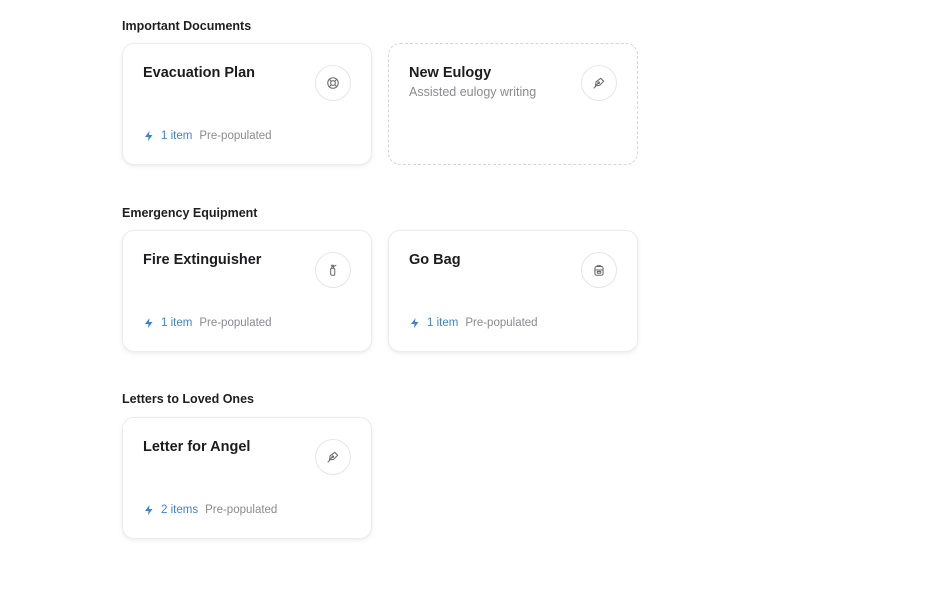 Image resolution: width=925 pixels, height=589 pixels. I want to click on section-title: Letters to Loved Ones, so click(188, 399).